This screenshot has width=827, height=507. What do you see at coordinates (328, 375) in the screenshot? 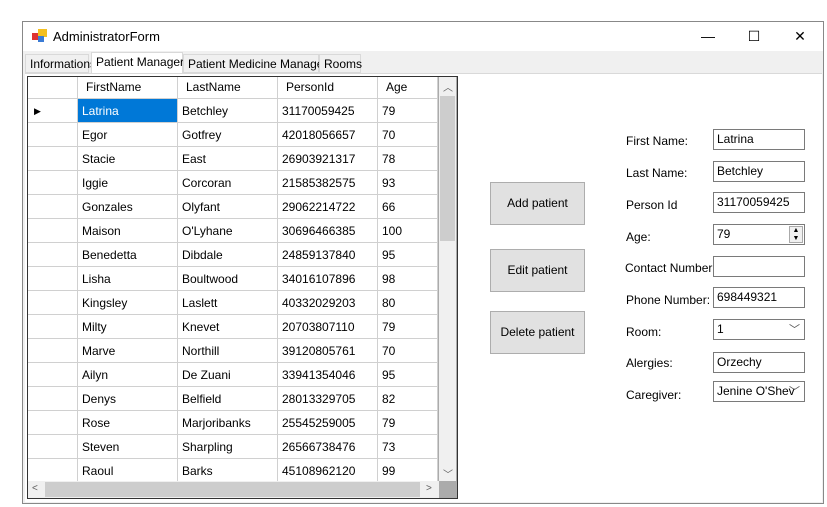
I see `table-cell: 33941354046` at bounding box center [328, 375].